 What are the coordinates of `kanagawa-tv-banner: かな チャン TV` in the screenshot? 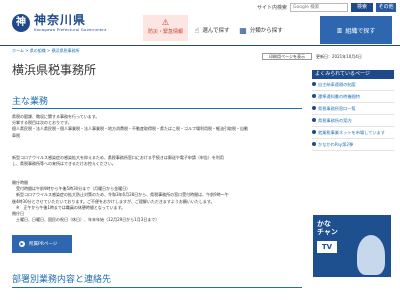 It's located at (352, 246).